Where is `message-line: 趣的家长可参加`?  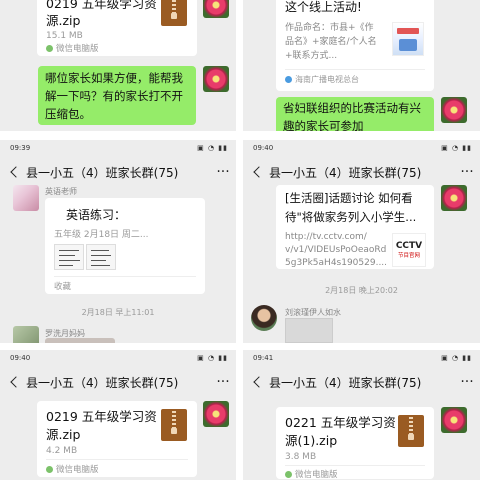
message-line: 趣的家长可参加 is located at coordinates (323, 125).